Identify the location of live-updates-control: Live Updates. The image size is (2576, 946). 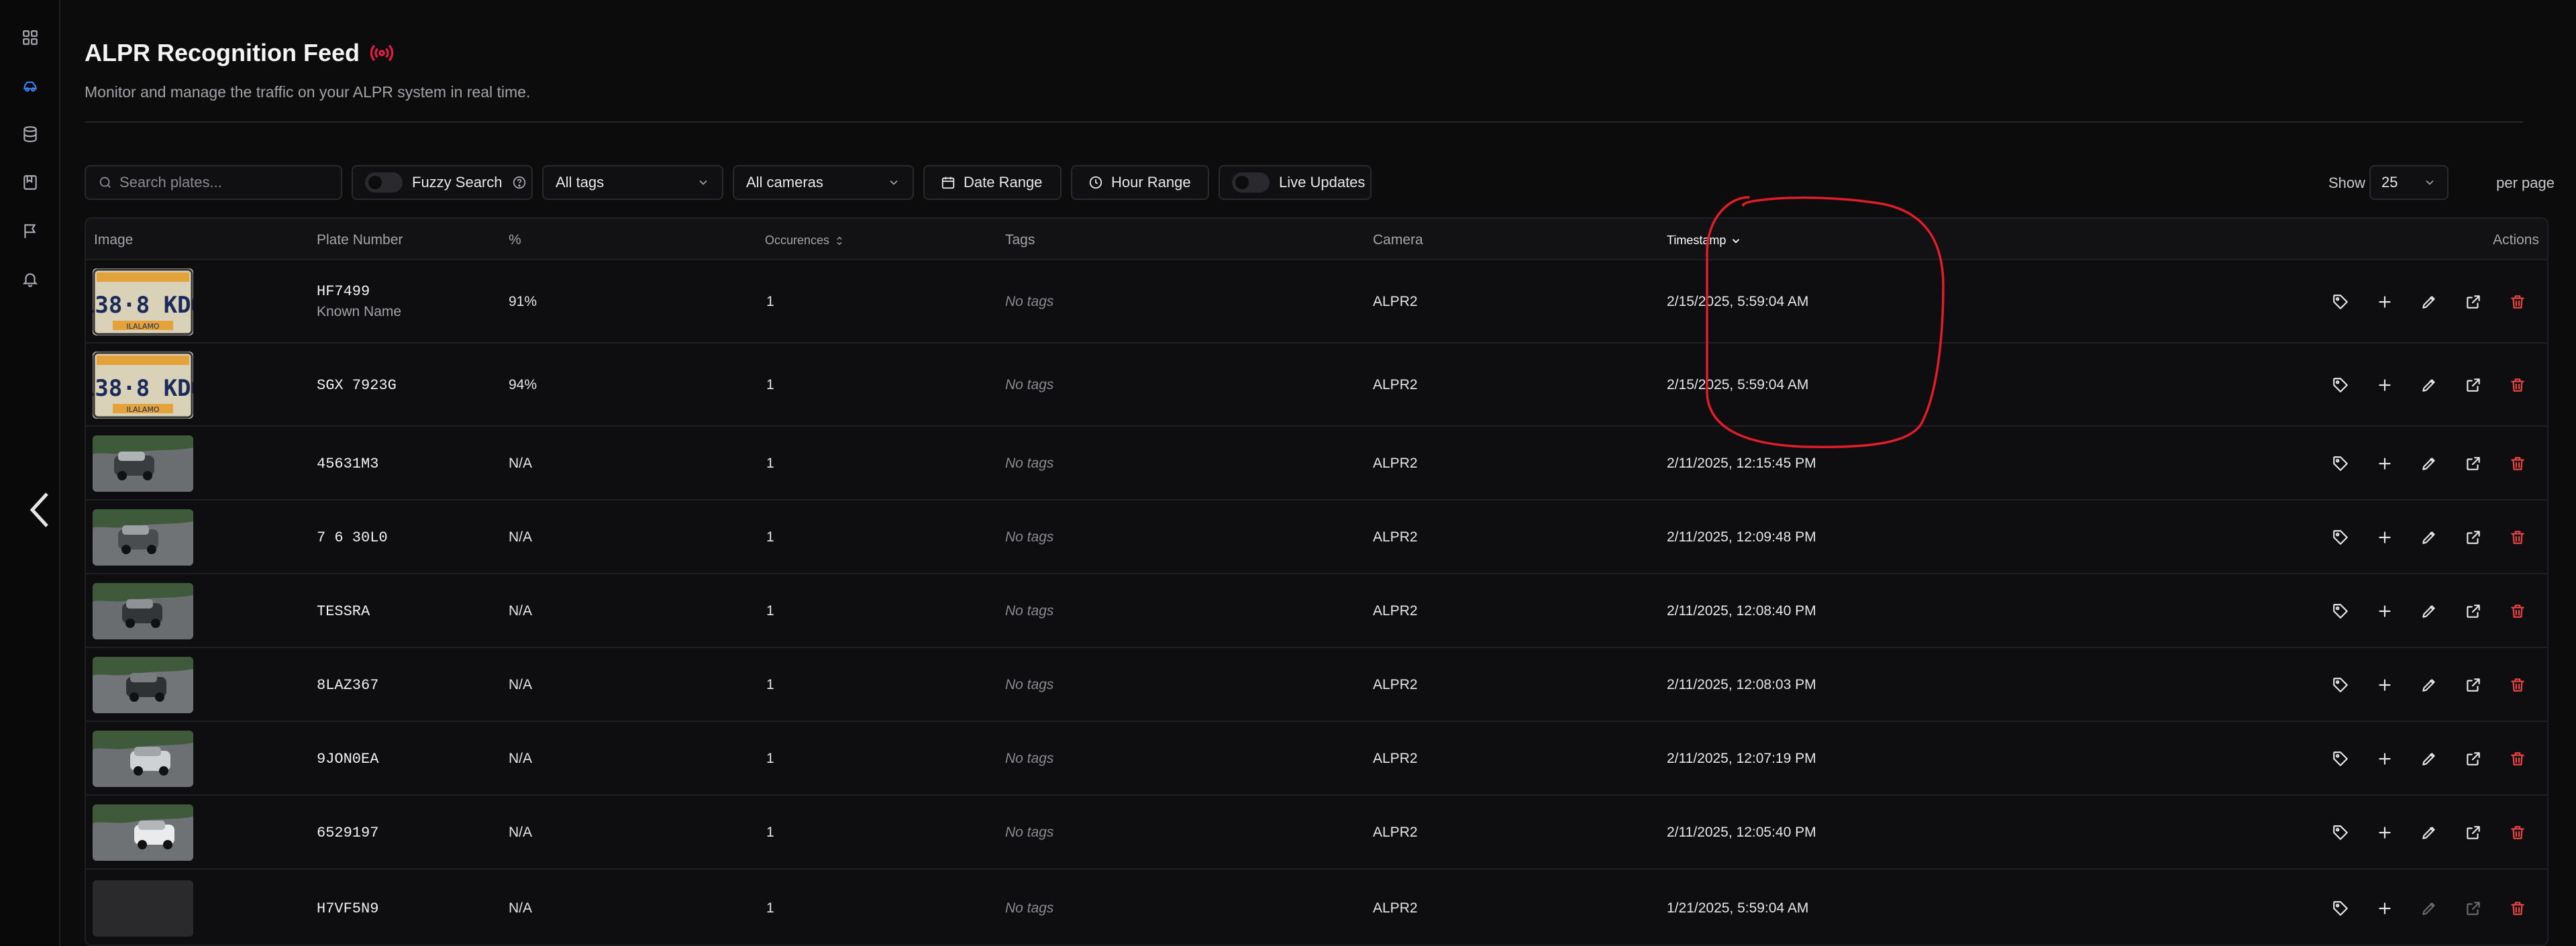
(1295, 182).